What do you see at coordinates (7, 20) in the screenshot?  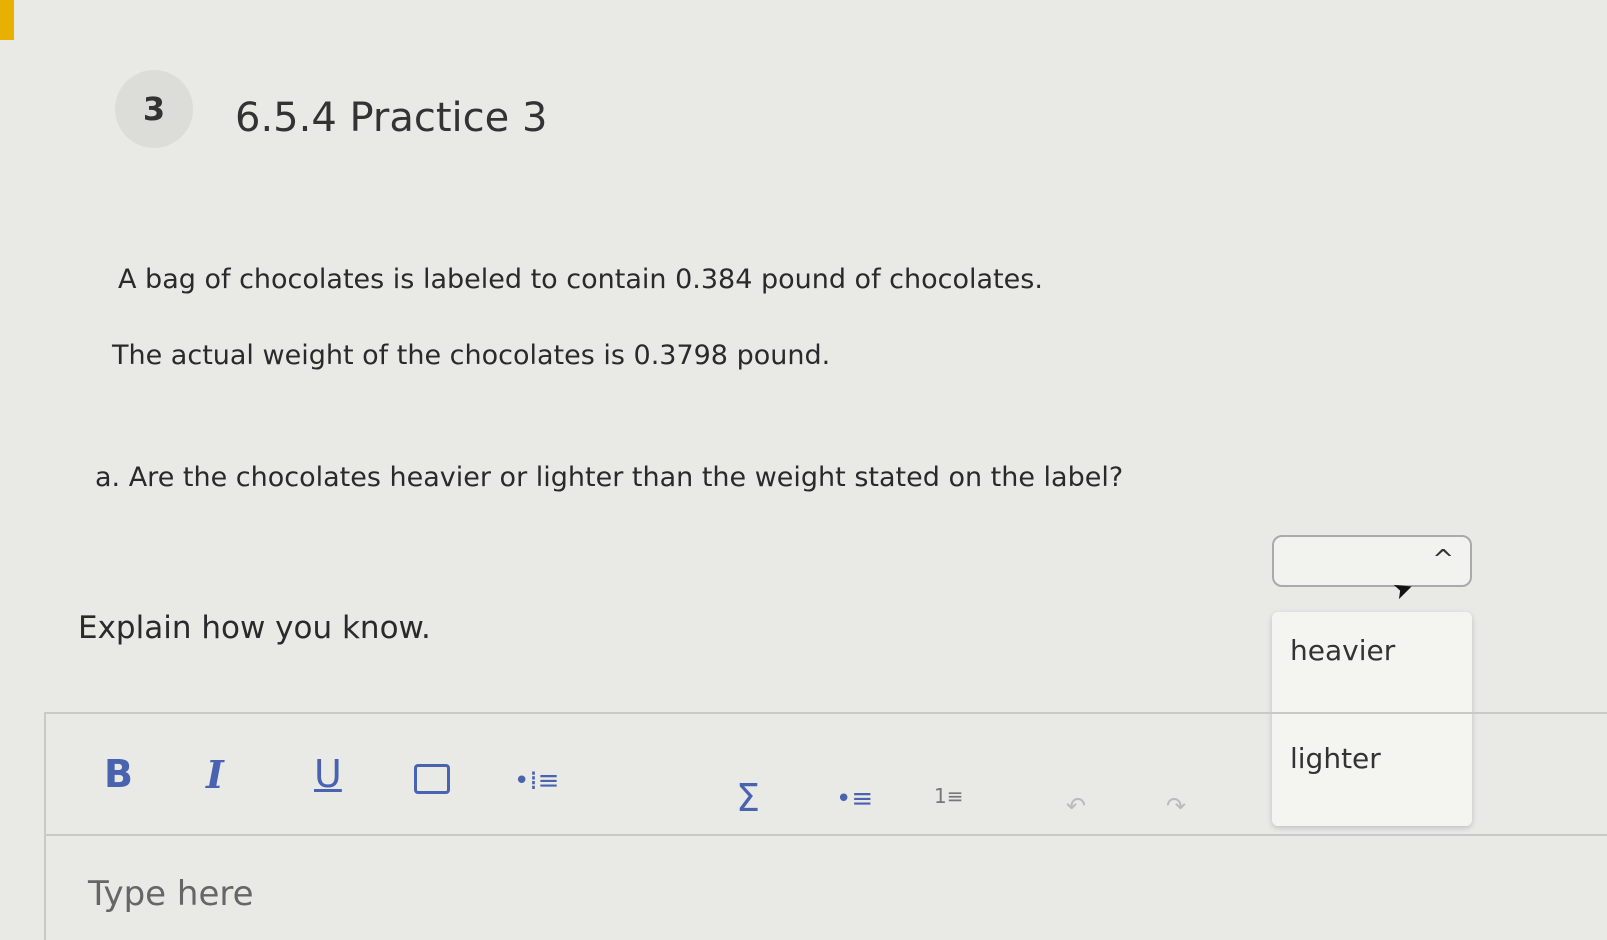 I see `accent-strip` at bounding box center [7, 20].